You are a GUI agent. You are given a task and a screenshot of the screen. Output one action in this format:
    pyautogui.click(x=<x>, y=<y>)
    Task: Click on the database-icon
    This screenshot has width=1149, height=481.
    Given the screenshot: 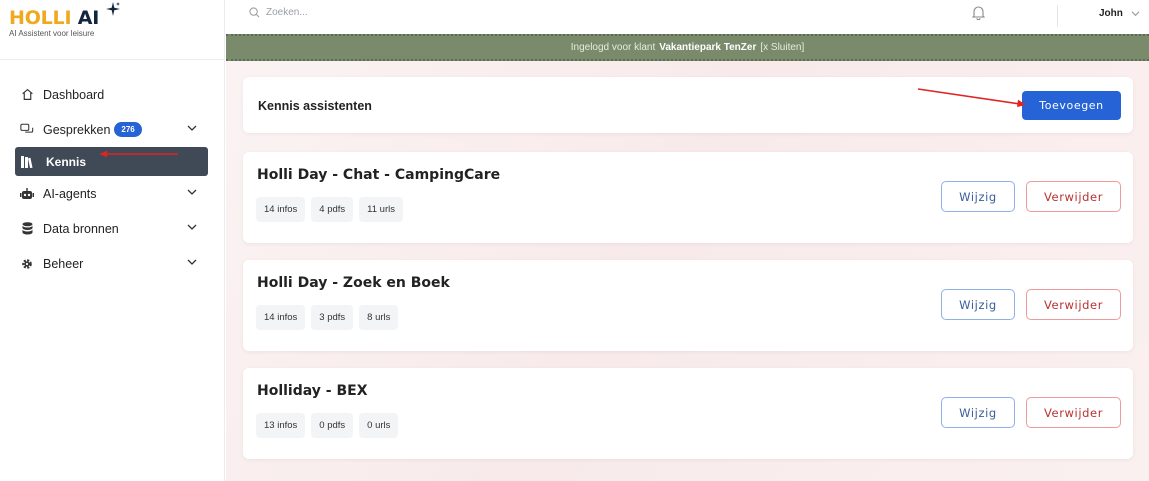 What is the action you would take?
    pyautogui.click(x=27, y=229)
    